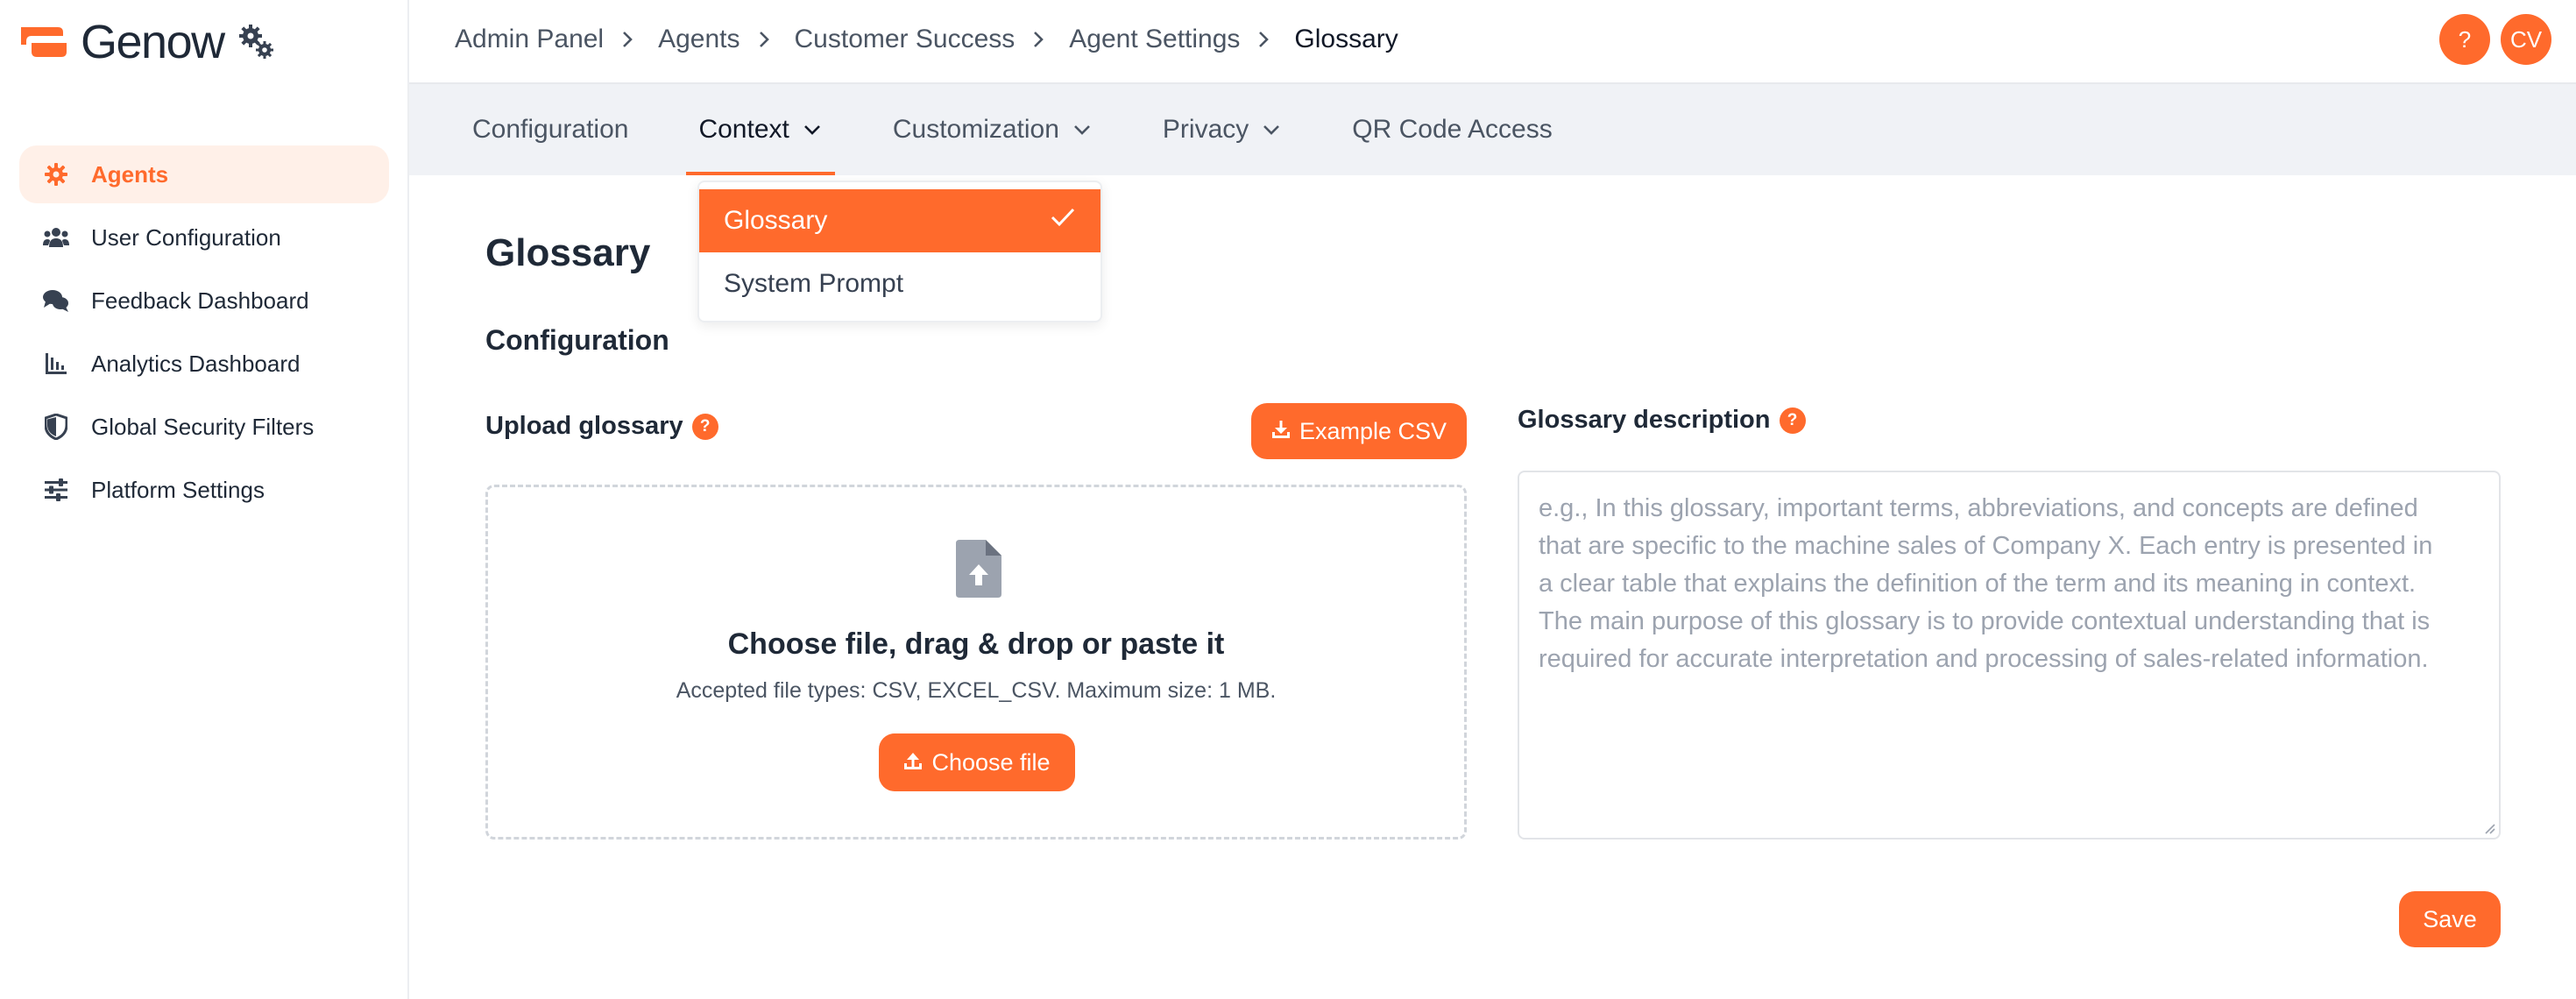  Describe the element at coordinates (44, 42) in the screenshot. I see `genow-logo-icon` at that location.